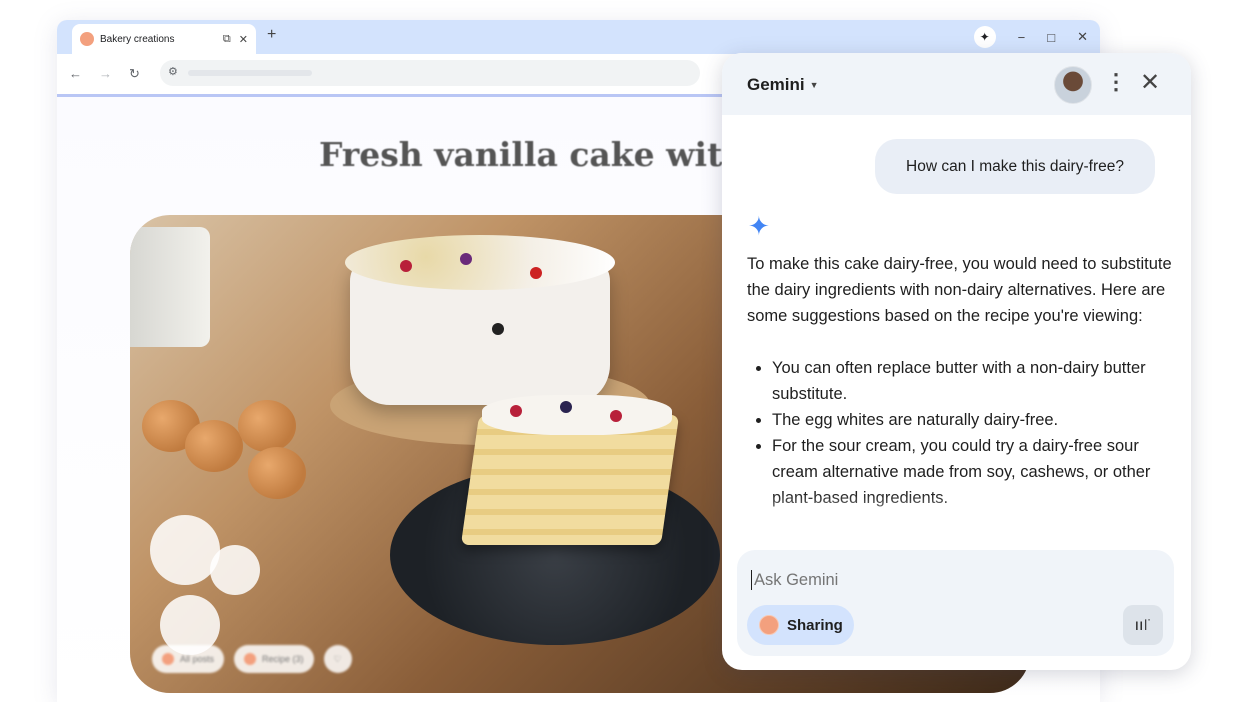 The image size is (1248, 702). Describe the element at coordinates (243, 39) in the screenshot. I see `tab-close-icon: ✕` at that location.